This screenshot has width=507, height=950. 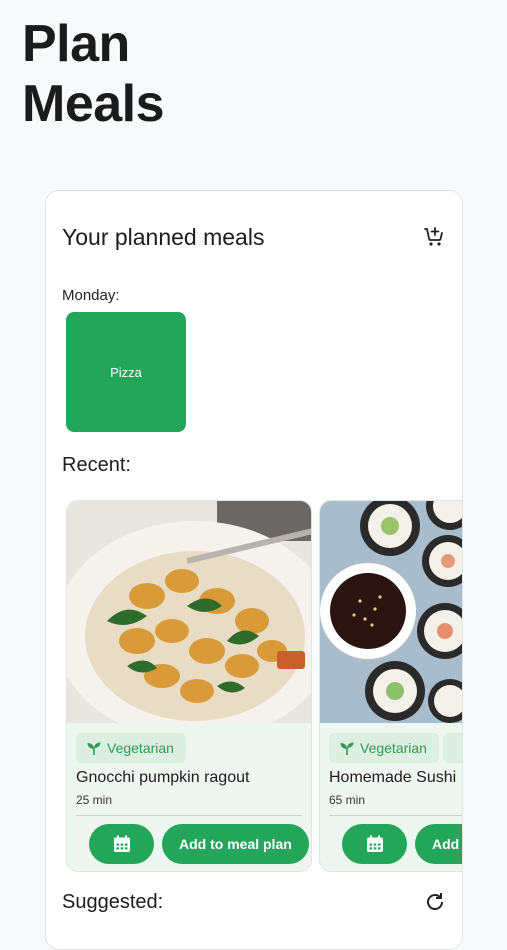 What do you see at coordinates (163, 777) in the screenshot?
I see `recipe-name: Gnocchi pumpkin ragout` at bounding box center [163, 777].